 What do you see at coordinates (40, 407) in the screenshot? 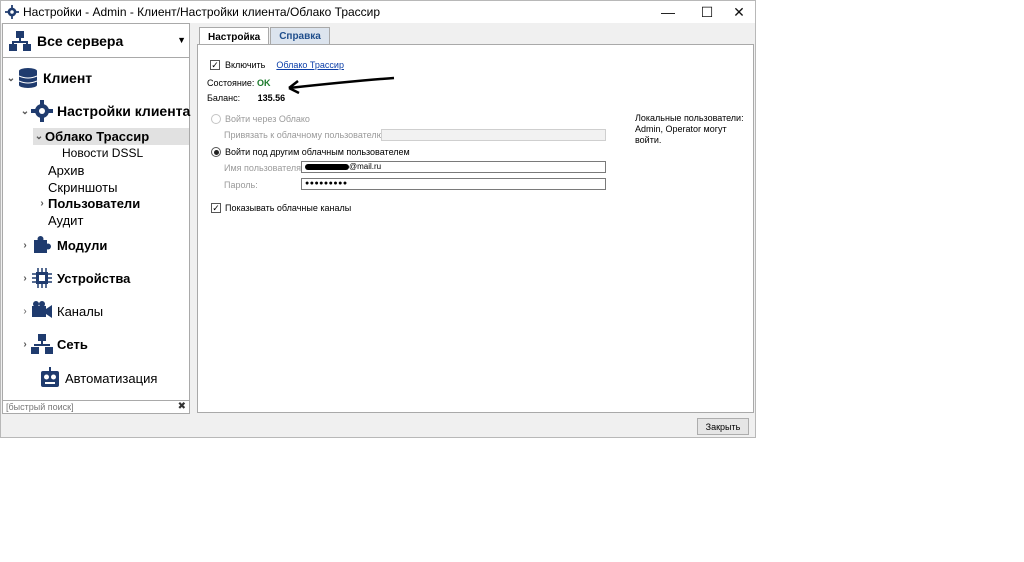
I see `quick-search-placeholder: [быстрый поиск]` at bounding box center [40, 407].